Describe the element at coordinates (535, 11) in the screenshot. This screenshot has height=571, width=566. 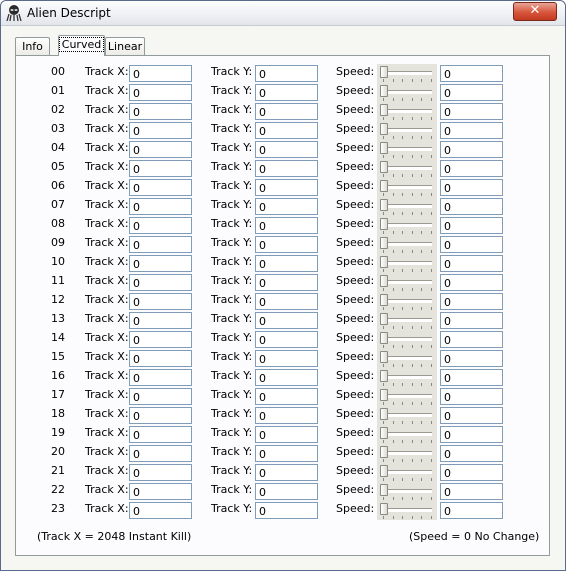
I see `close-button: ✕` at that location.